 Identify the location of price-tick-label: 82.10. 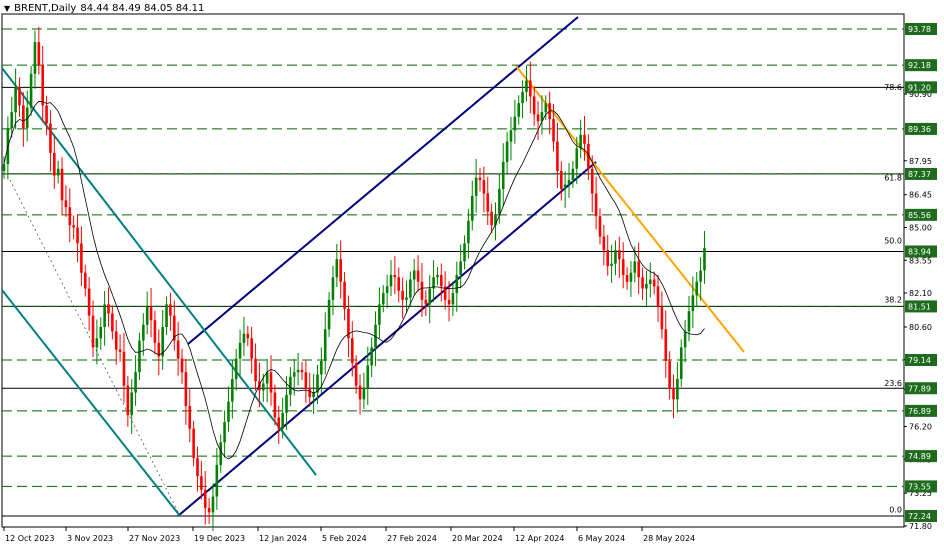
(920, 293).